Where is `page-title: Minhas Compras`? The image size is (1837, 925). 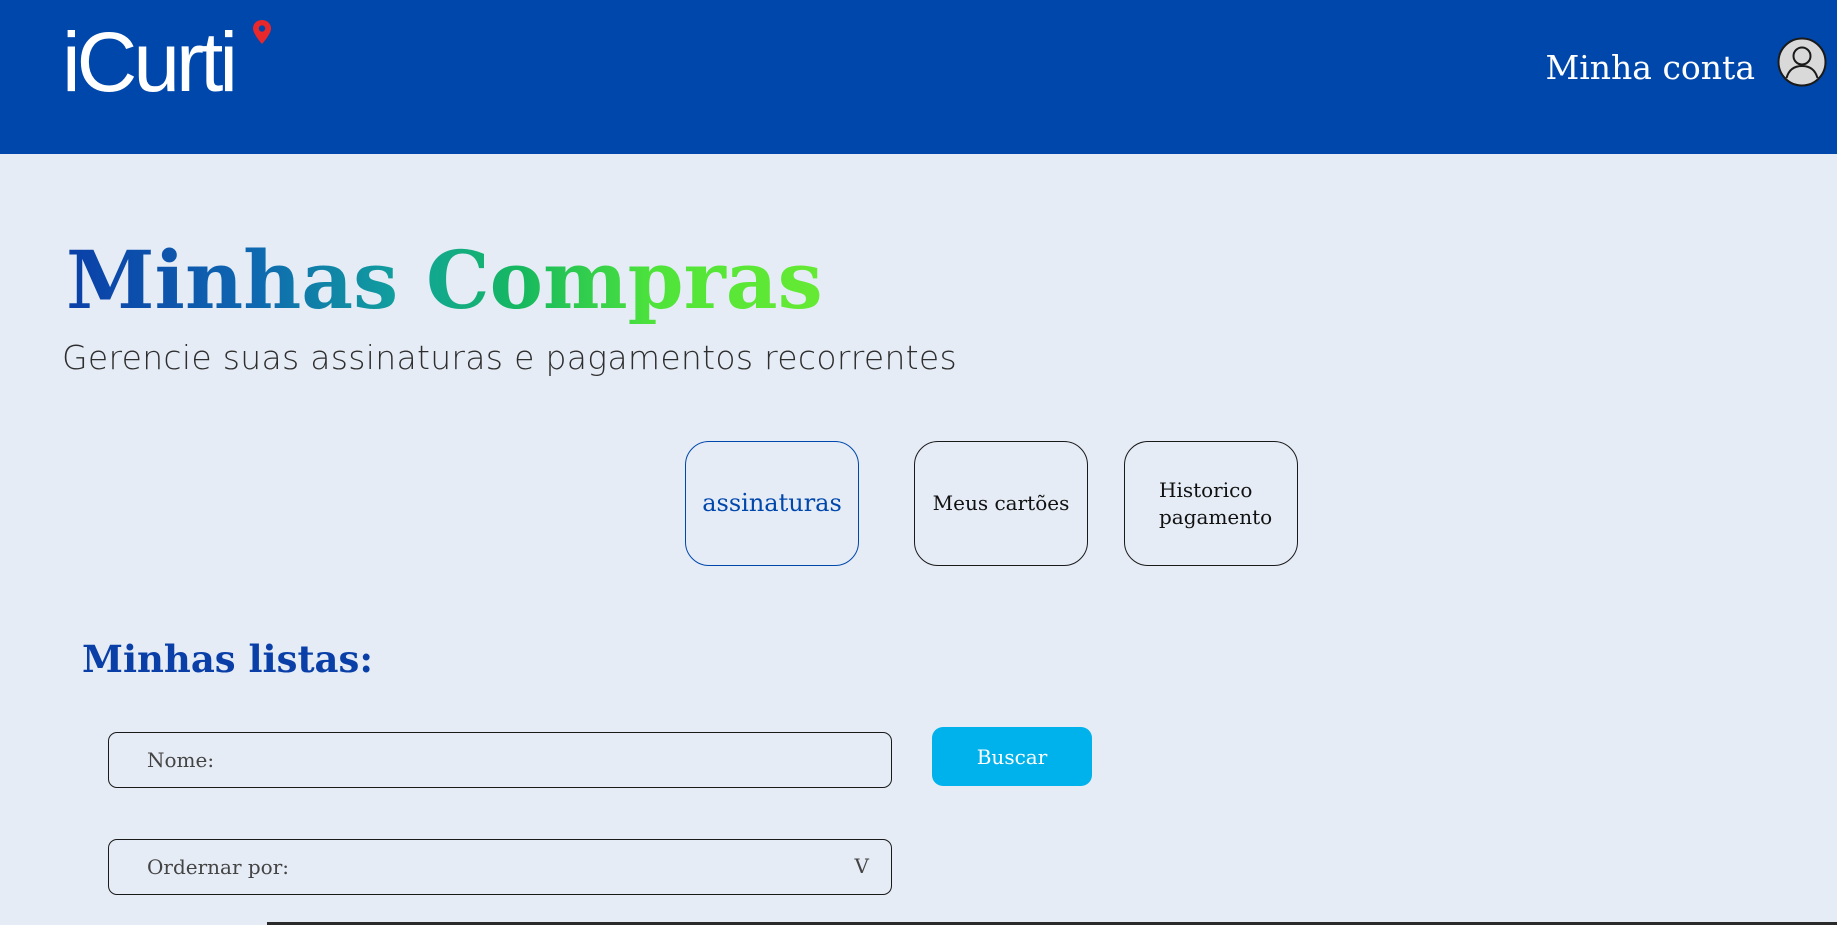 page-title: Minhas Compras is located at coordinates (444, 280).